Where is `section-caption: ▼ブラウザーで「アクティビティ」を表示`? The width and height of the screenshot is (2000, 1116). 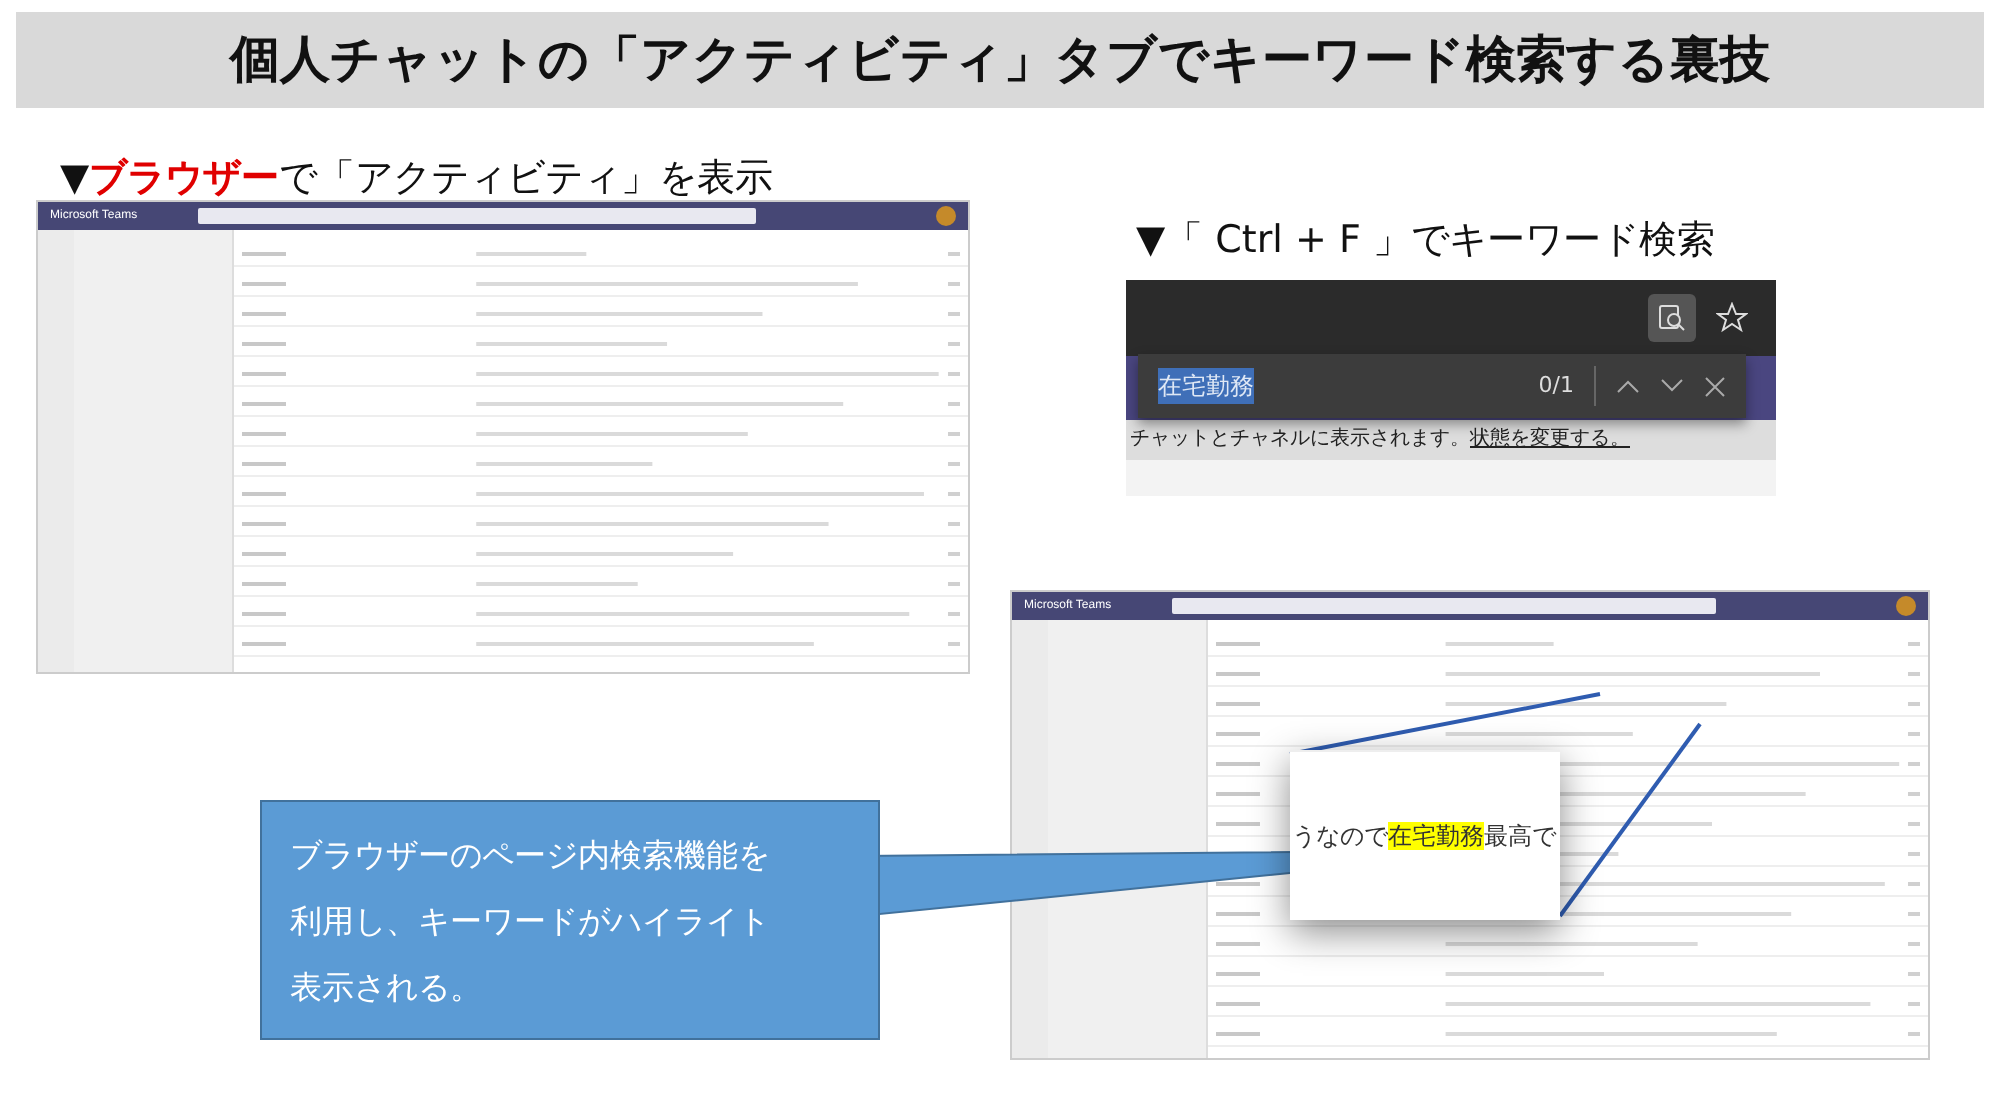 section-caption: ▼ブラウザーで「アクティビティ」を表示 is located at coordinates (417, 179).